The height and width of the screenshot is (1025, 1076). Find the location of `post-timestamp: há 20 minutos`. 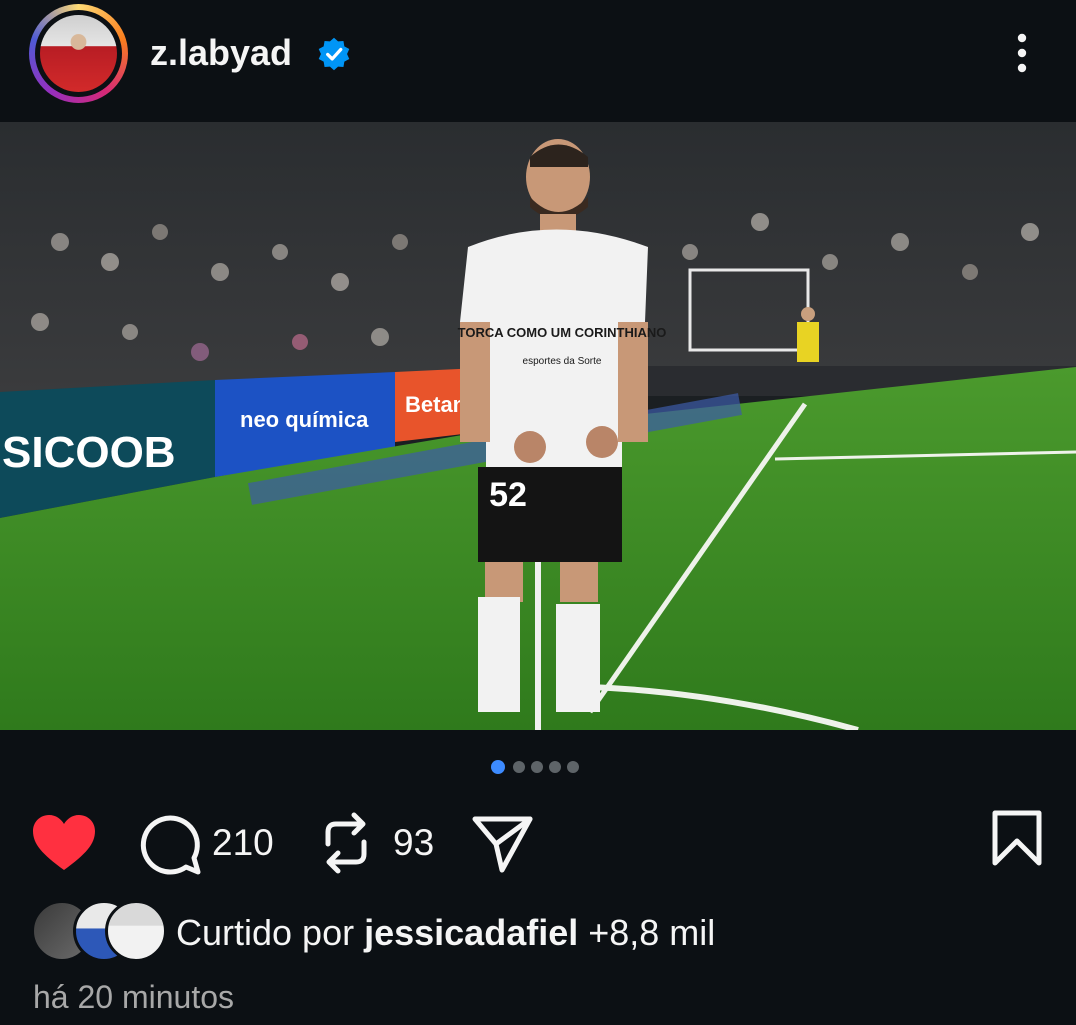

post-timestamp: há 20 minutos is located at coordinates (134, 997).